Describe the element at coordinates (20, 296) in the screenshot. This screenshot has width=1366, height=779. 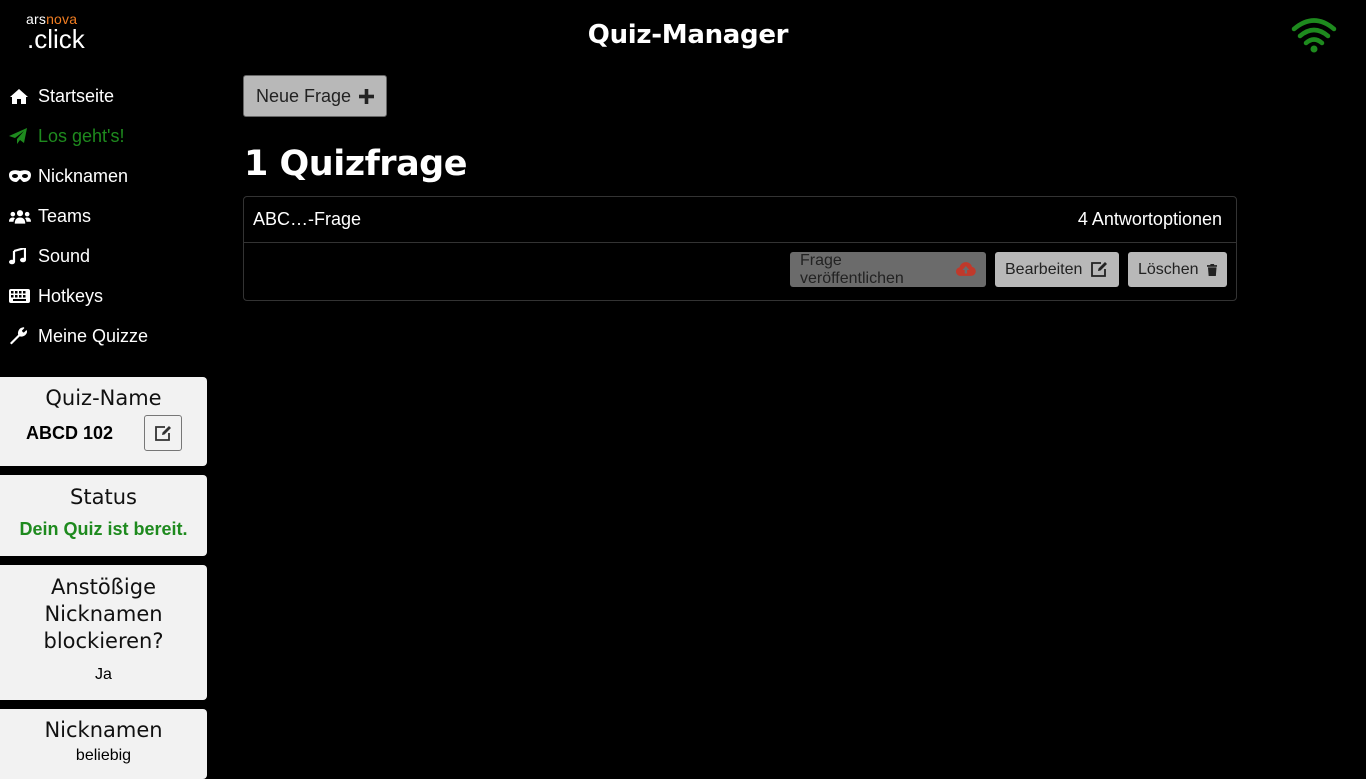
I see `keyboard-icon` at that location.